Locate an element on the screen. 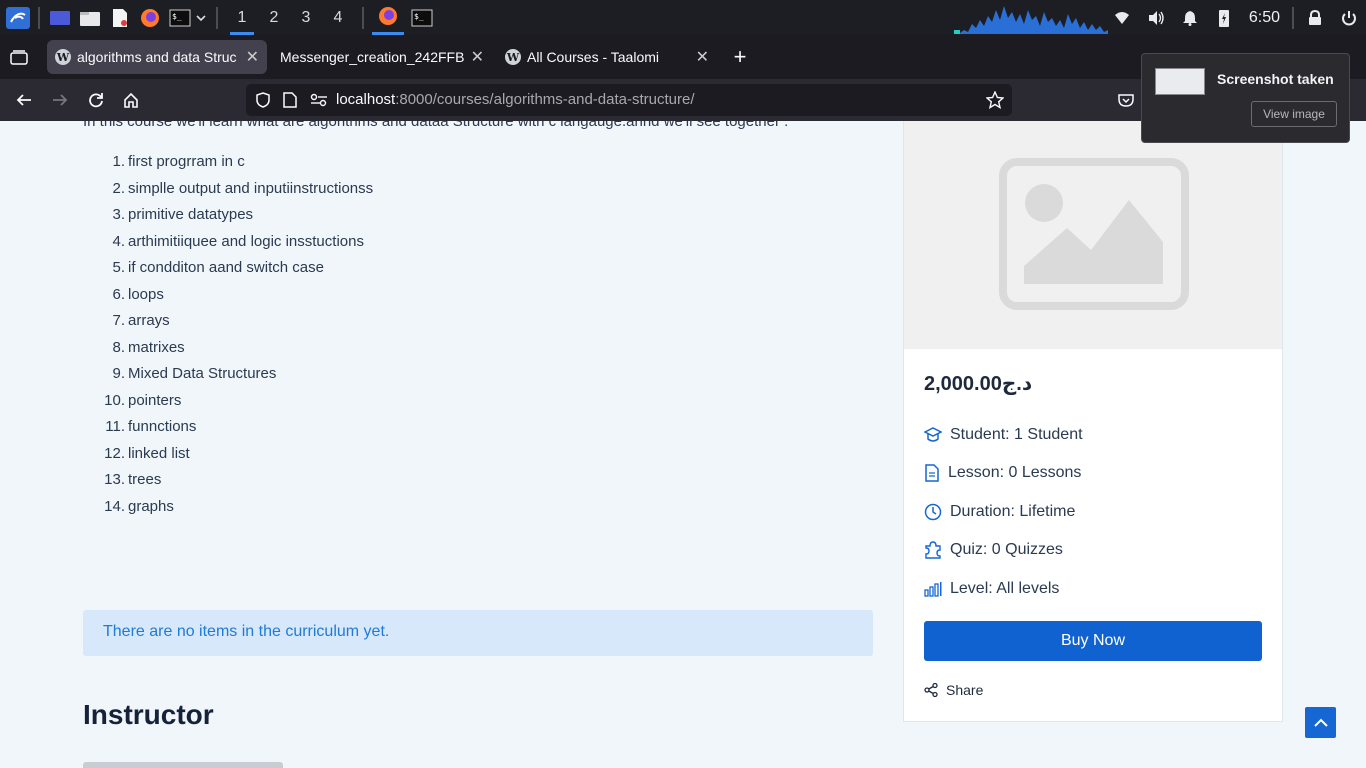 This screenshot has height=768, width=1366. system-tray: 6:50 is located at coordinates (1235, 17).